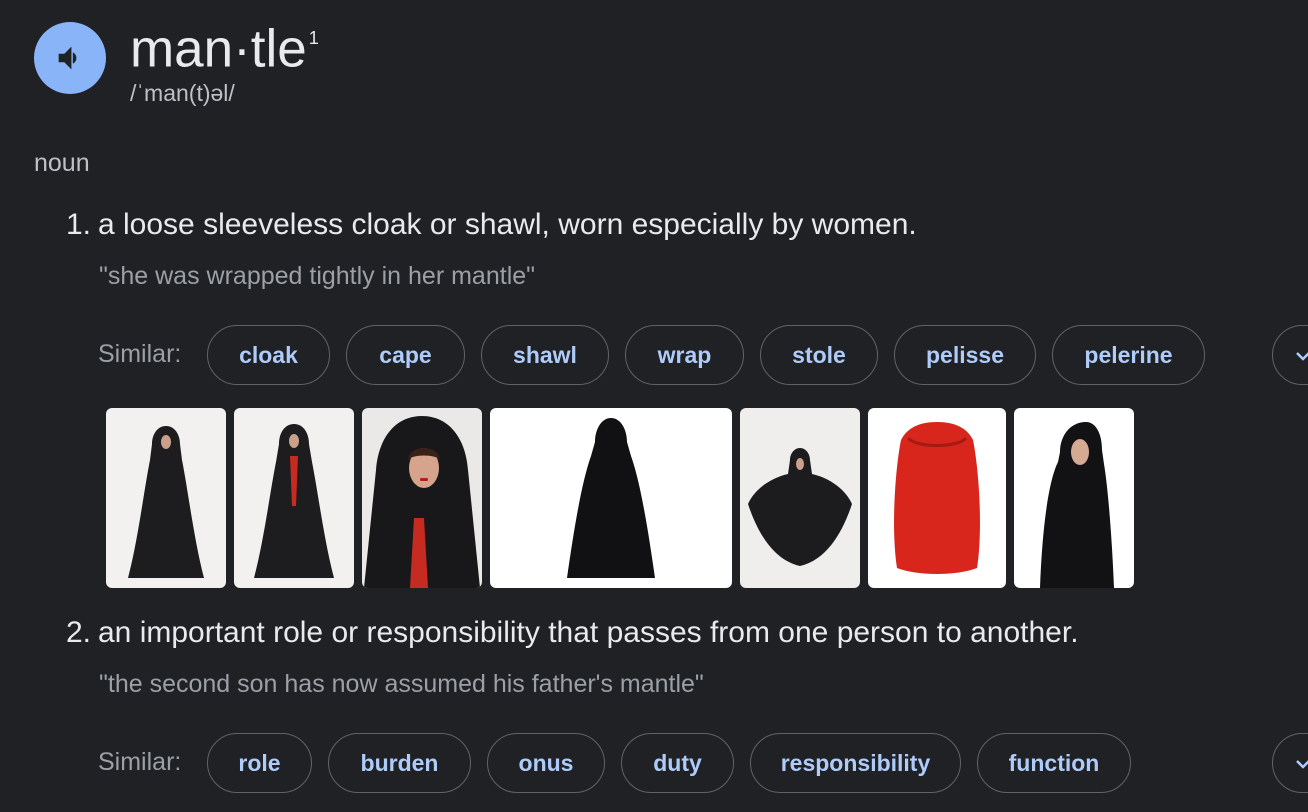 This screenshot has height=812, width=1308. What do you see at coordinates (546, 763) in the screenshot?
I see `similar-chip-onus: onus` at bounding box center [546, 763].